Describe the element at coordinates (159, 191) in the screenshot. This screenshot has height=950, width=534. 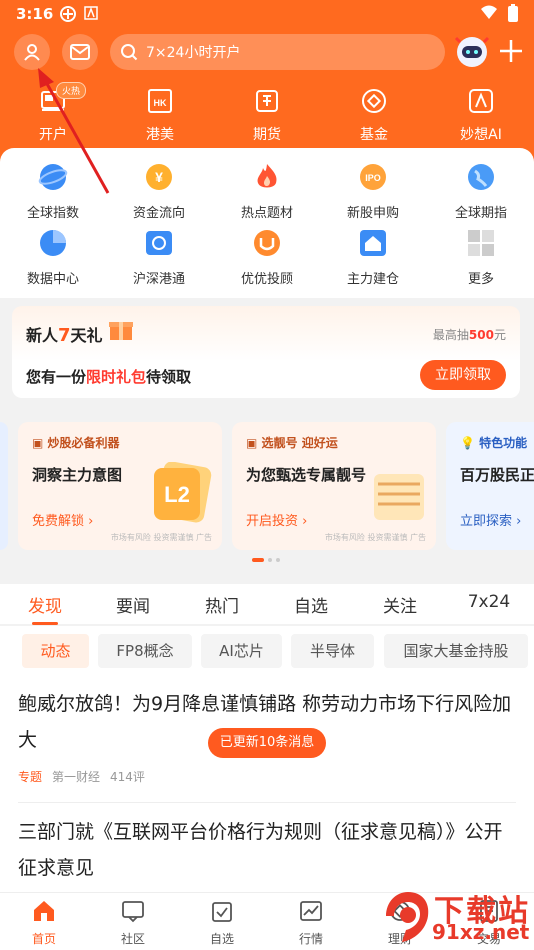
I see `quick-money-flow: ¥ 资金流向` at that location.